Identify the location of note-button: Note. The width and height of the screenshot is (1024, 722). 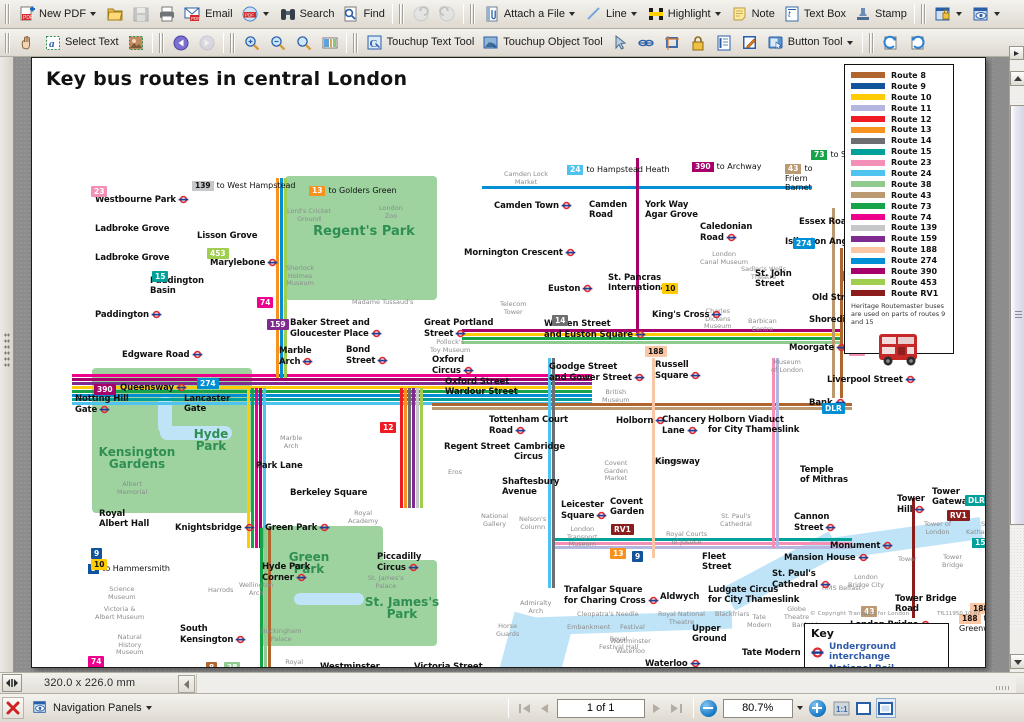
(753, 14).